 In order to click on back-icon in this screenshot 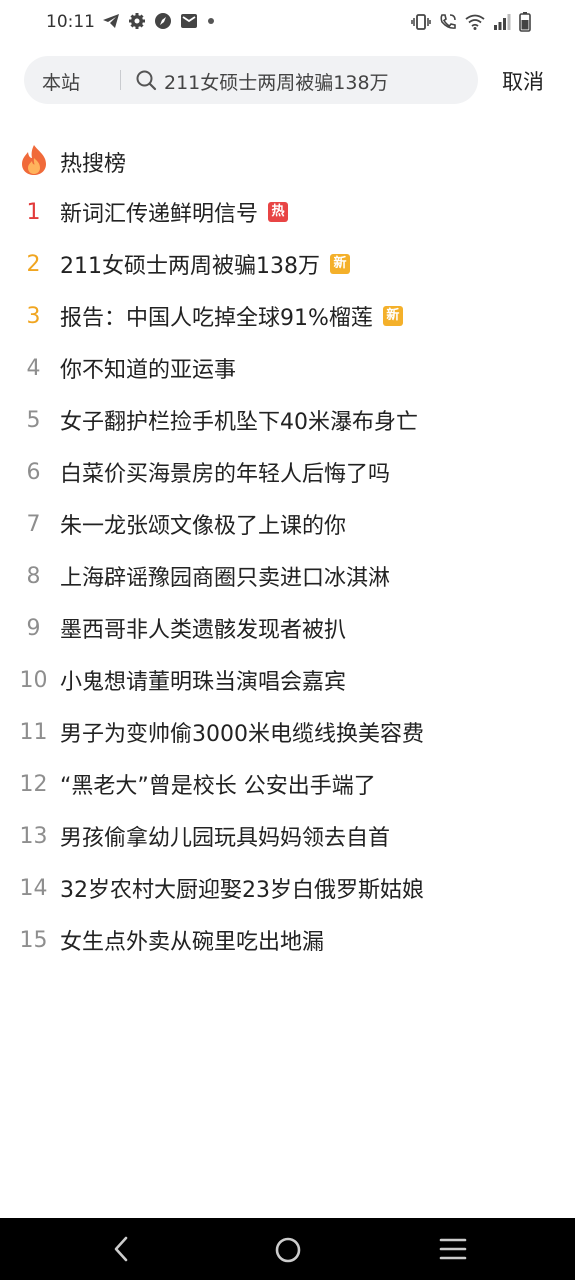, I will do `click(122, 1251)`.